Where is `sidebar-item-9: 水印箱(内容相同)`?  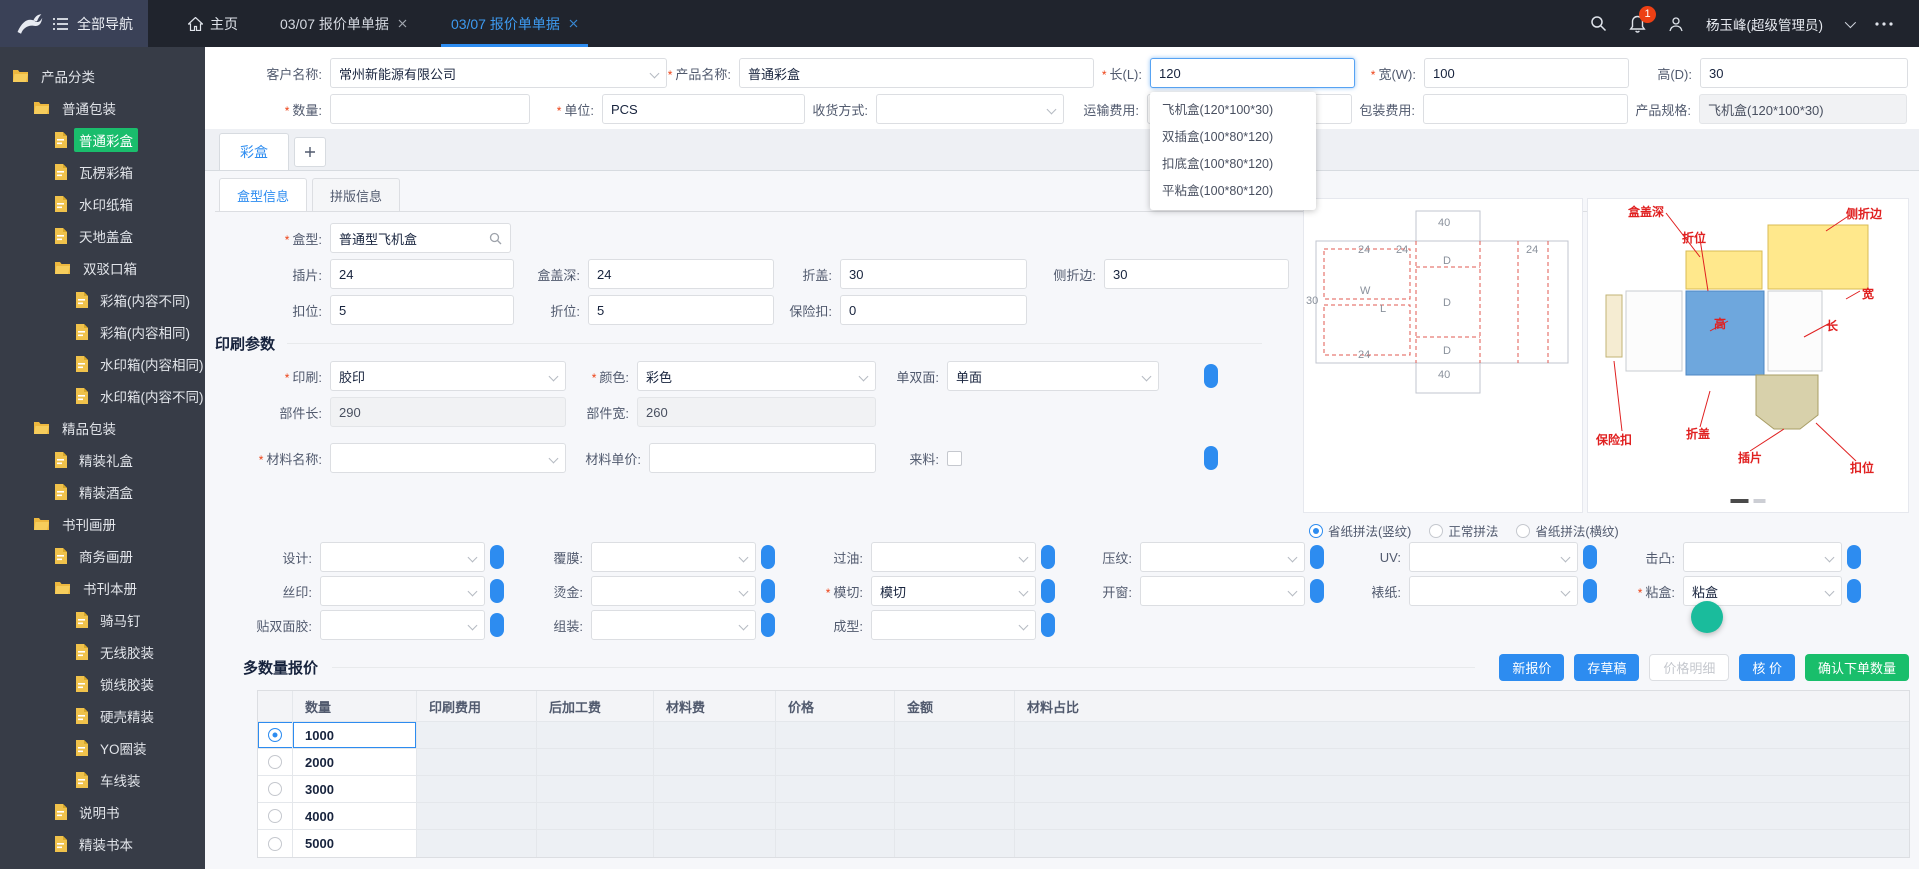 sidebar-item-9: 水印箱(内容相同) is located at coordinates (102, 364).